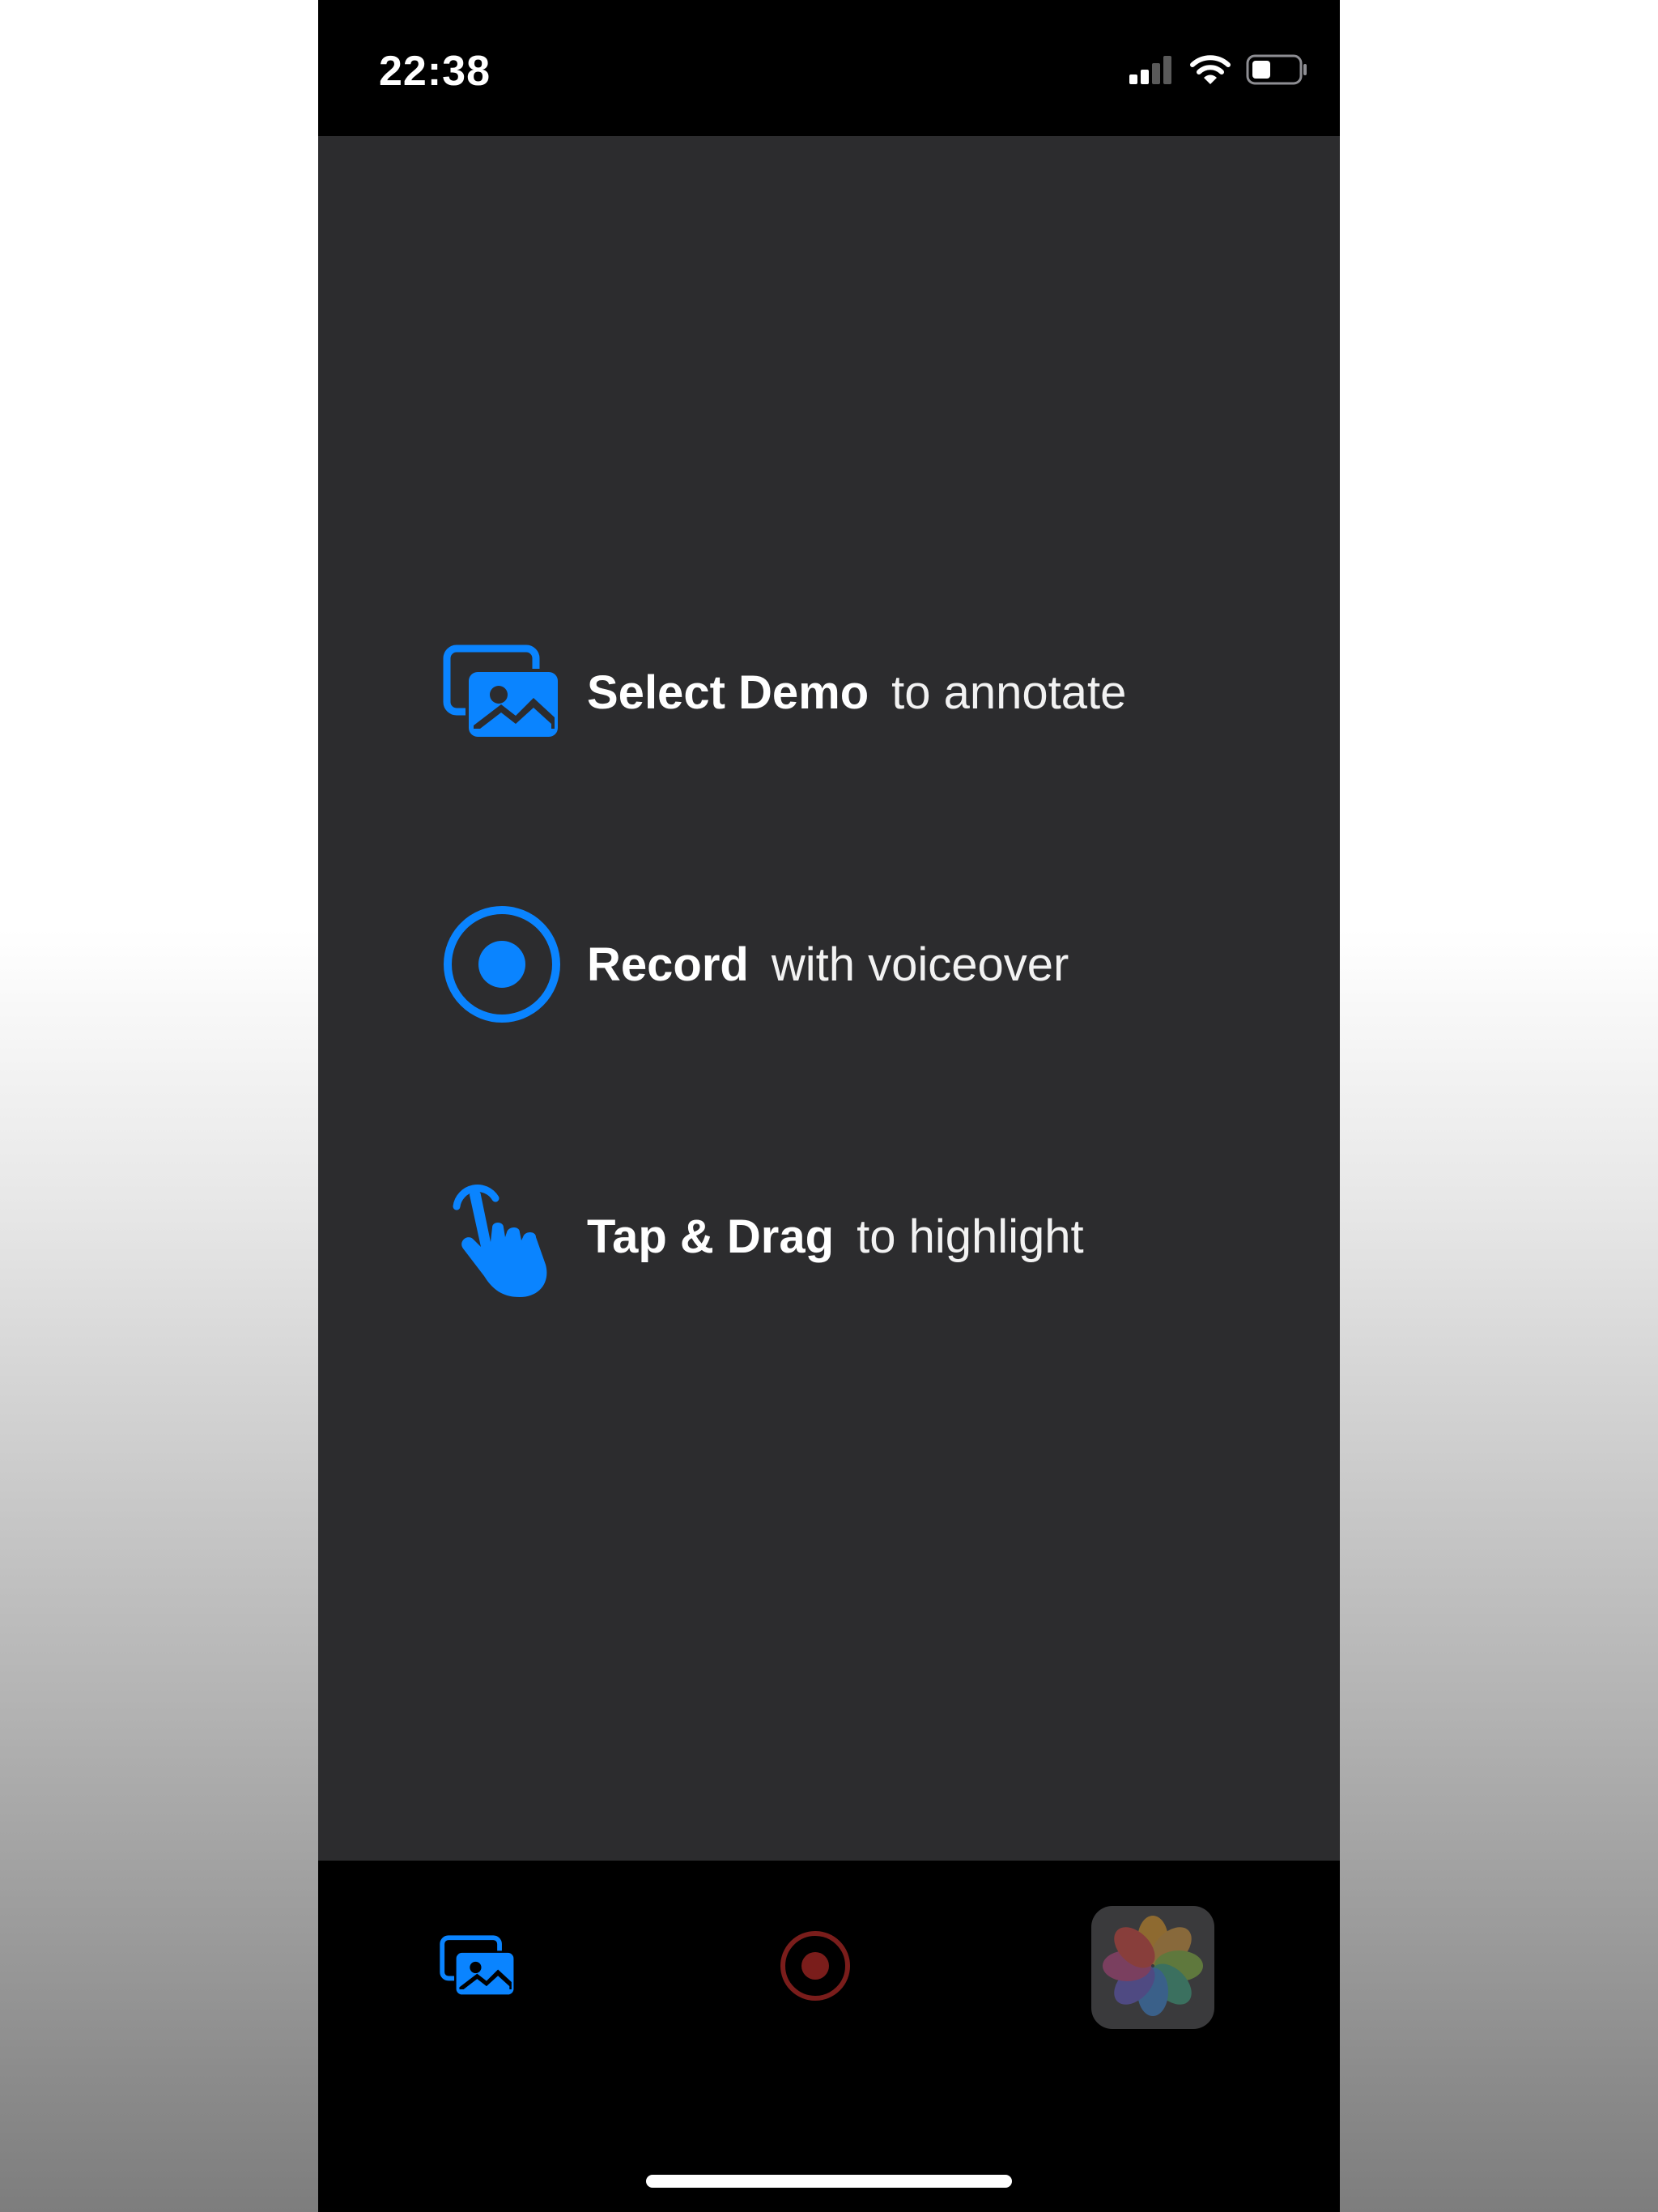 Image resolution: width=1658 pixels, height=2212 pixels. Describe the element at coordinates (668, 965) in the screenshot. I see `record-label: Record` at that location.